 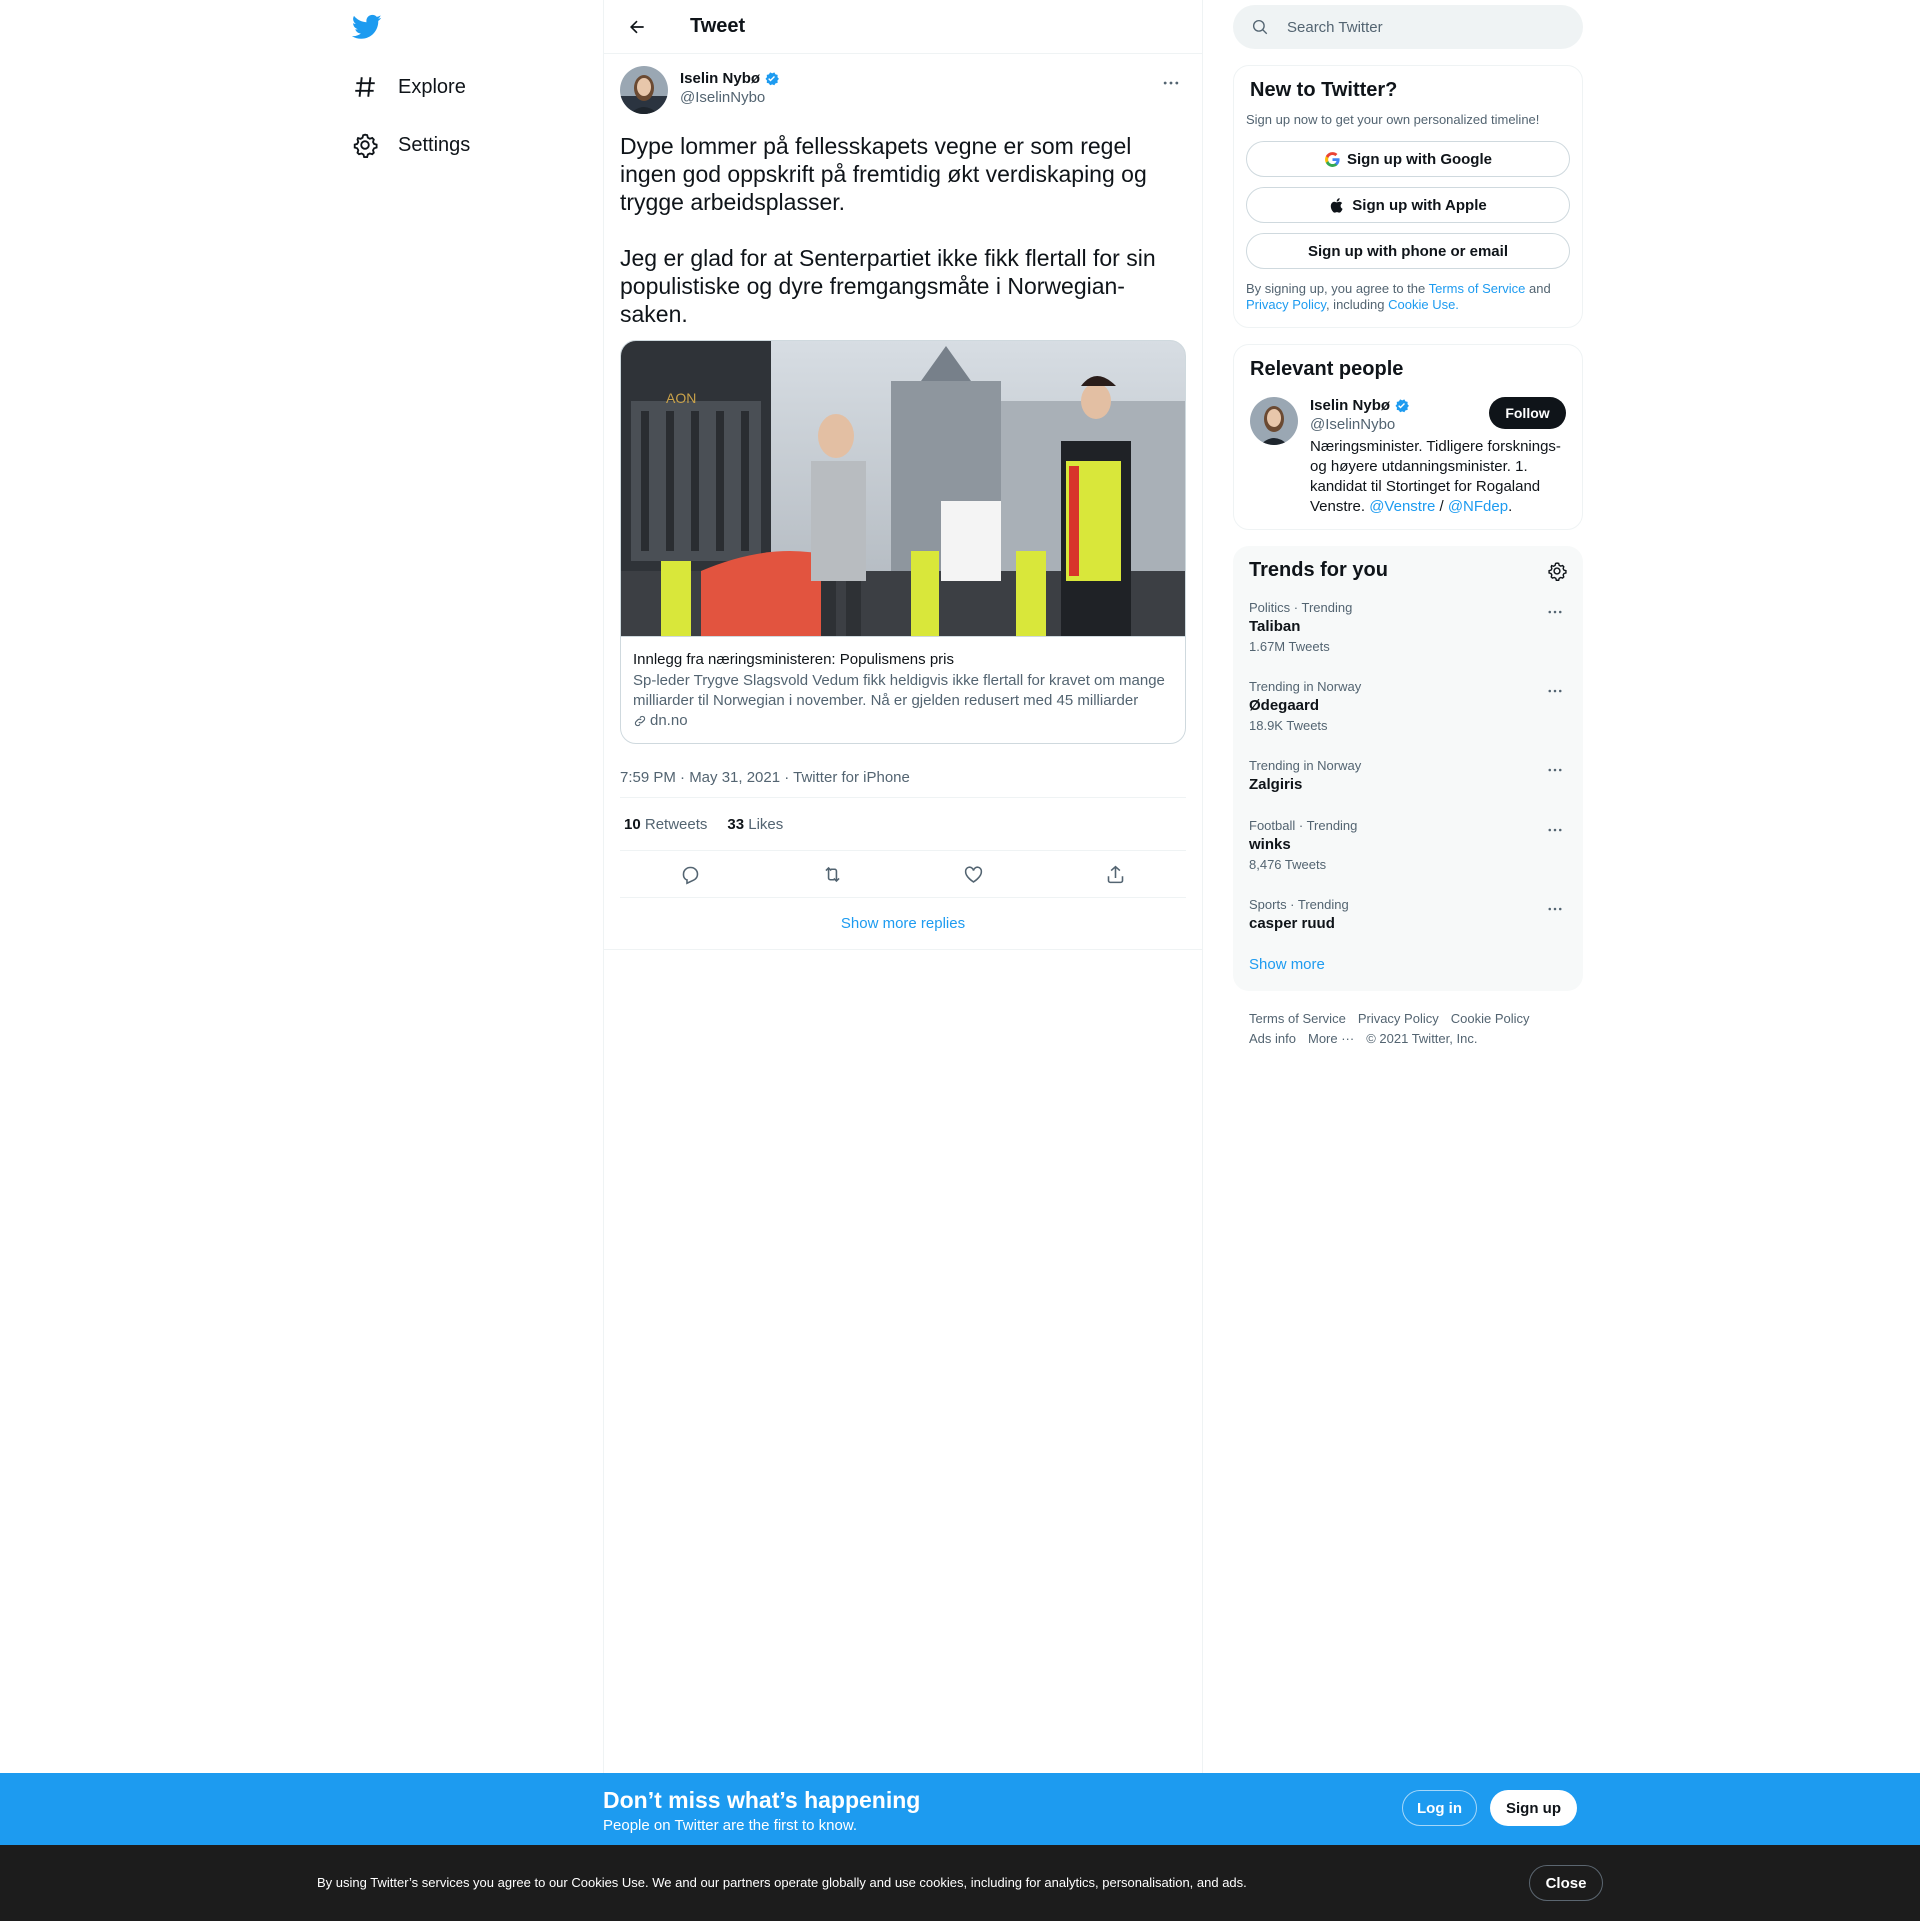 What do you see at coordinates (1419, 205) in the screenshot?
I see `sign-up-apple-label: Sign up with Apple` at bounding box center [1419, 205].